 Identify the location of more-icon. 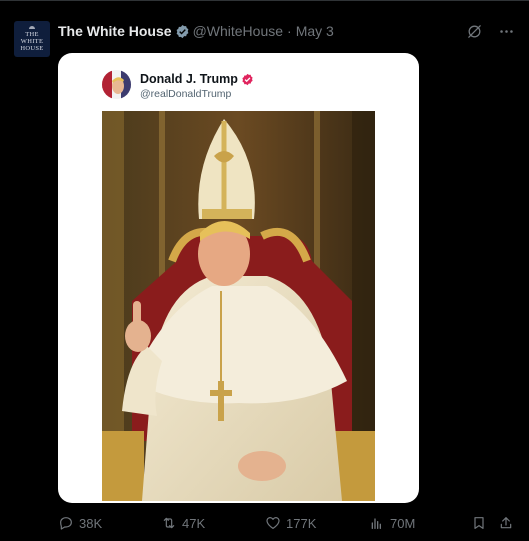
(506, 31).